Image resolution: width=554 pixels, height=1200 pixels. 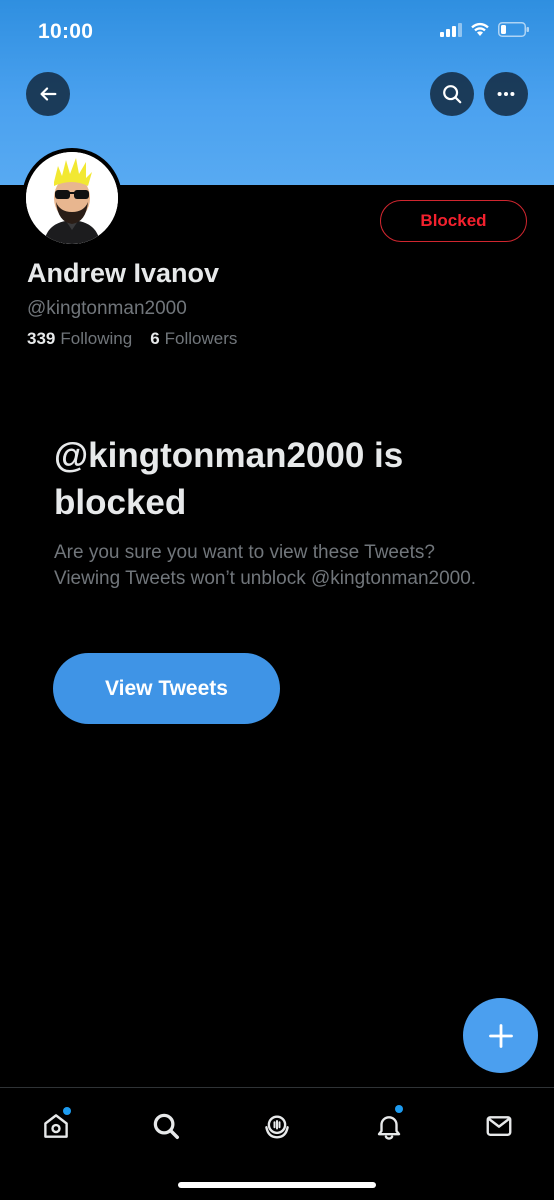 What do you see at coordinates (229, 479) in the screenshot?
I see `blocked-title: @kingtonman2000 is blocked` at bounding box center [229, 479].